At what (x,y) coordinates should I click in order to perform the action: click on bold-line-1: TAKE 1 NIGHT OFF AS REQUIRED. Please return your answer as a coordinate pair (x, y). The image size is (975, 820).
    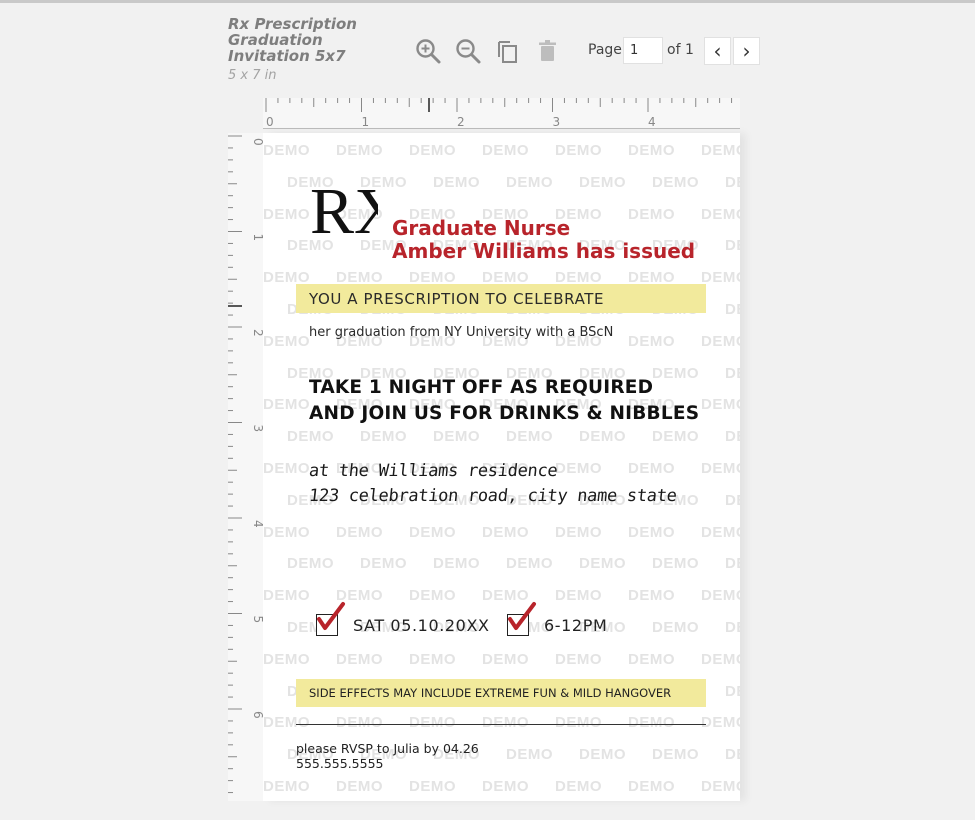
    Looking at the image, I should click on (481, 387).